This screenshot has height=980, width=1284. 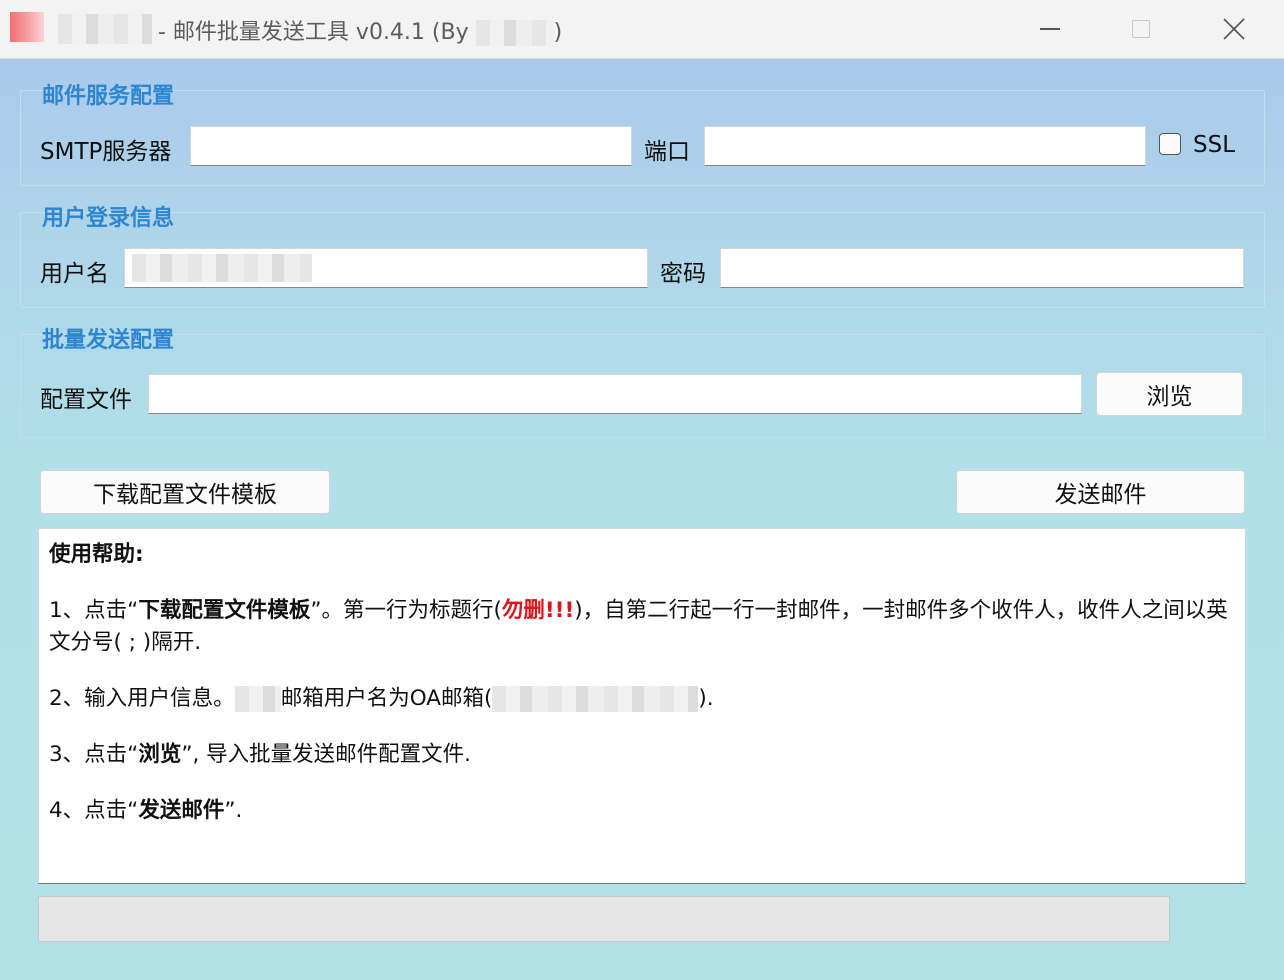 What do you see at coordinates (514, 33) in the screenshot?
I see `redacted-author` at bounding box center [514, 33].